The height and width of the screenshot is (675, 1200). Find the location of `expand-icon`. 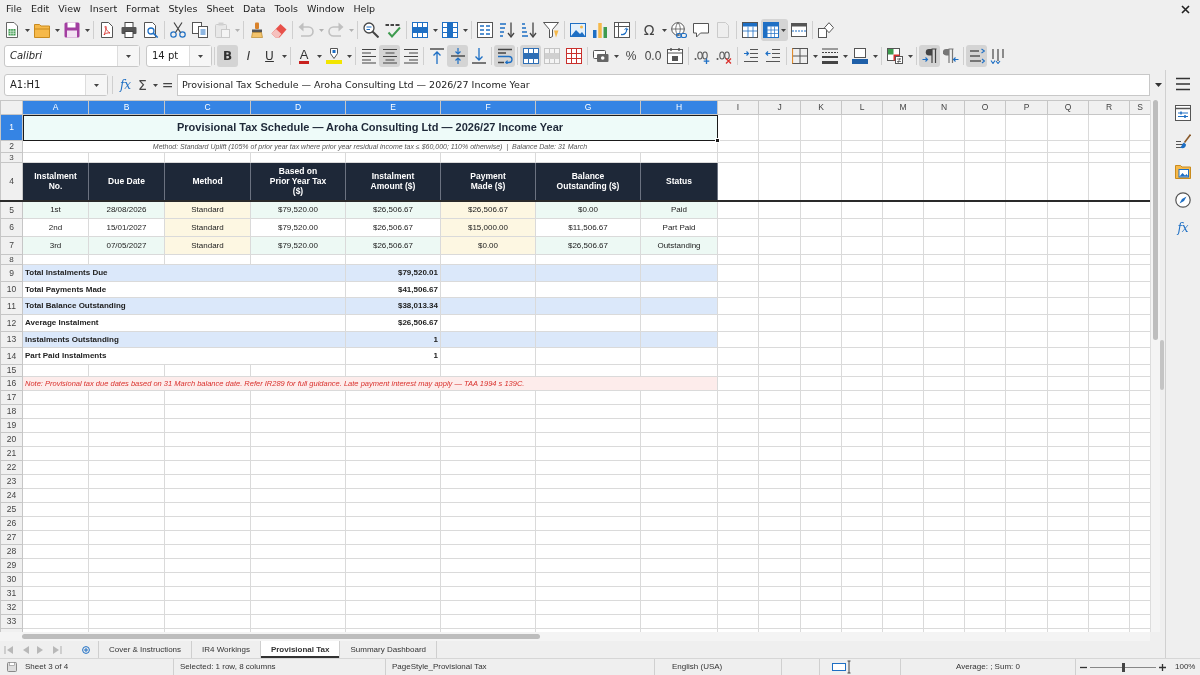

expand-icon is located at coordinates (1158, 85).